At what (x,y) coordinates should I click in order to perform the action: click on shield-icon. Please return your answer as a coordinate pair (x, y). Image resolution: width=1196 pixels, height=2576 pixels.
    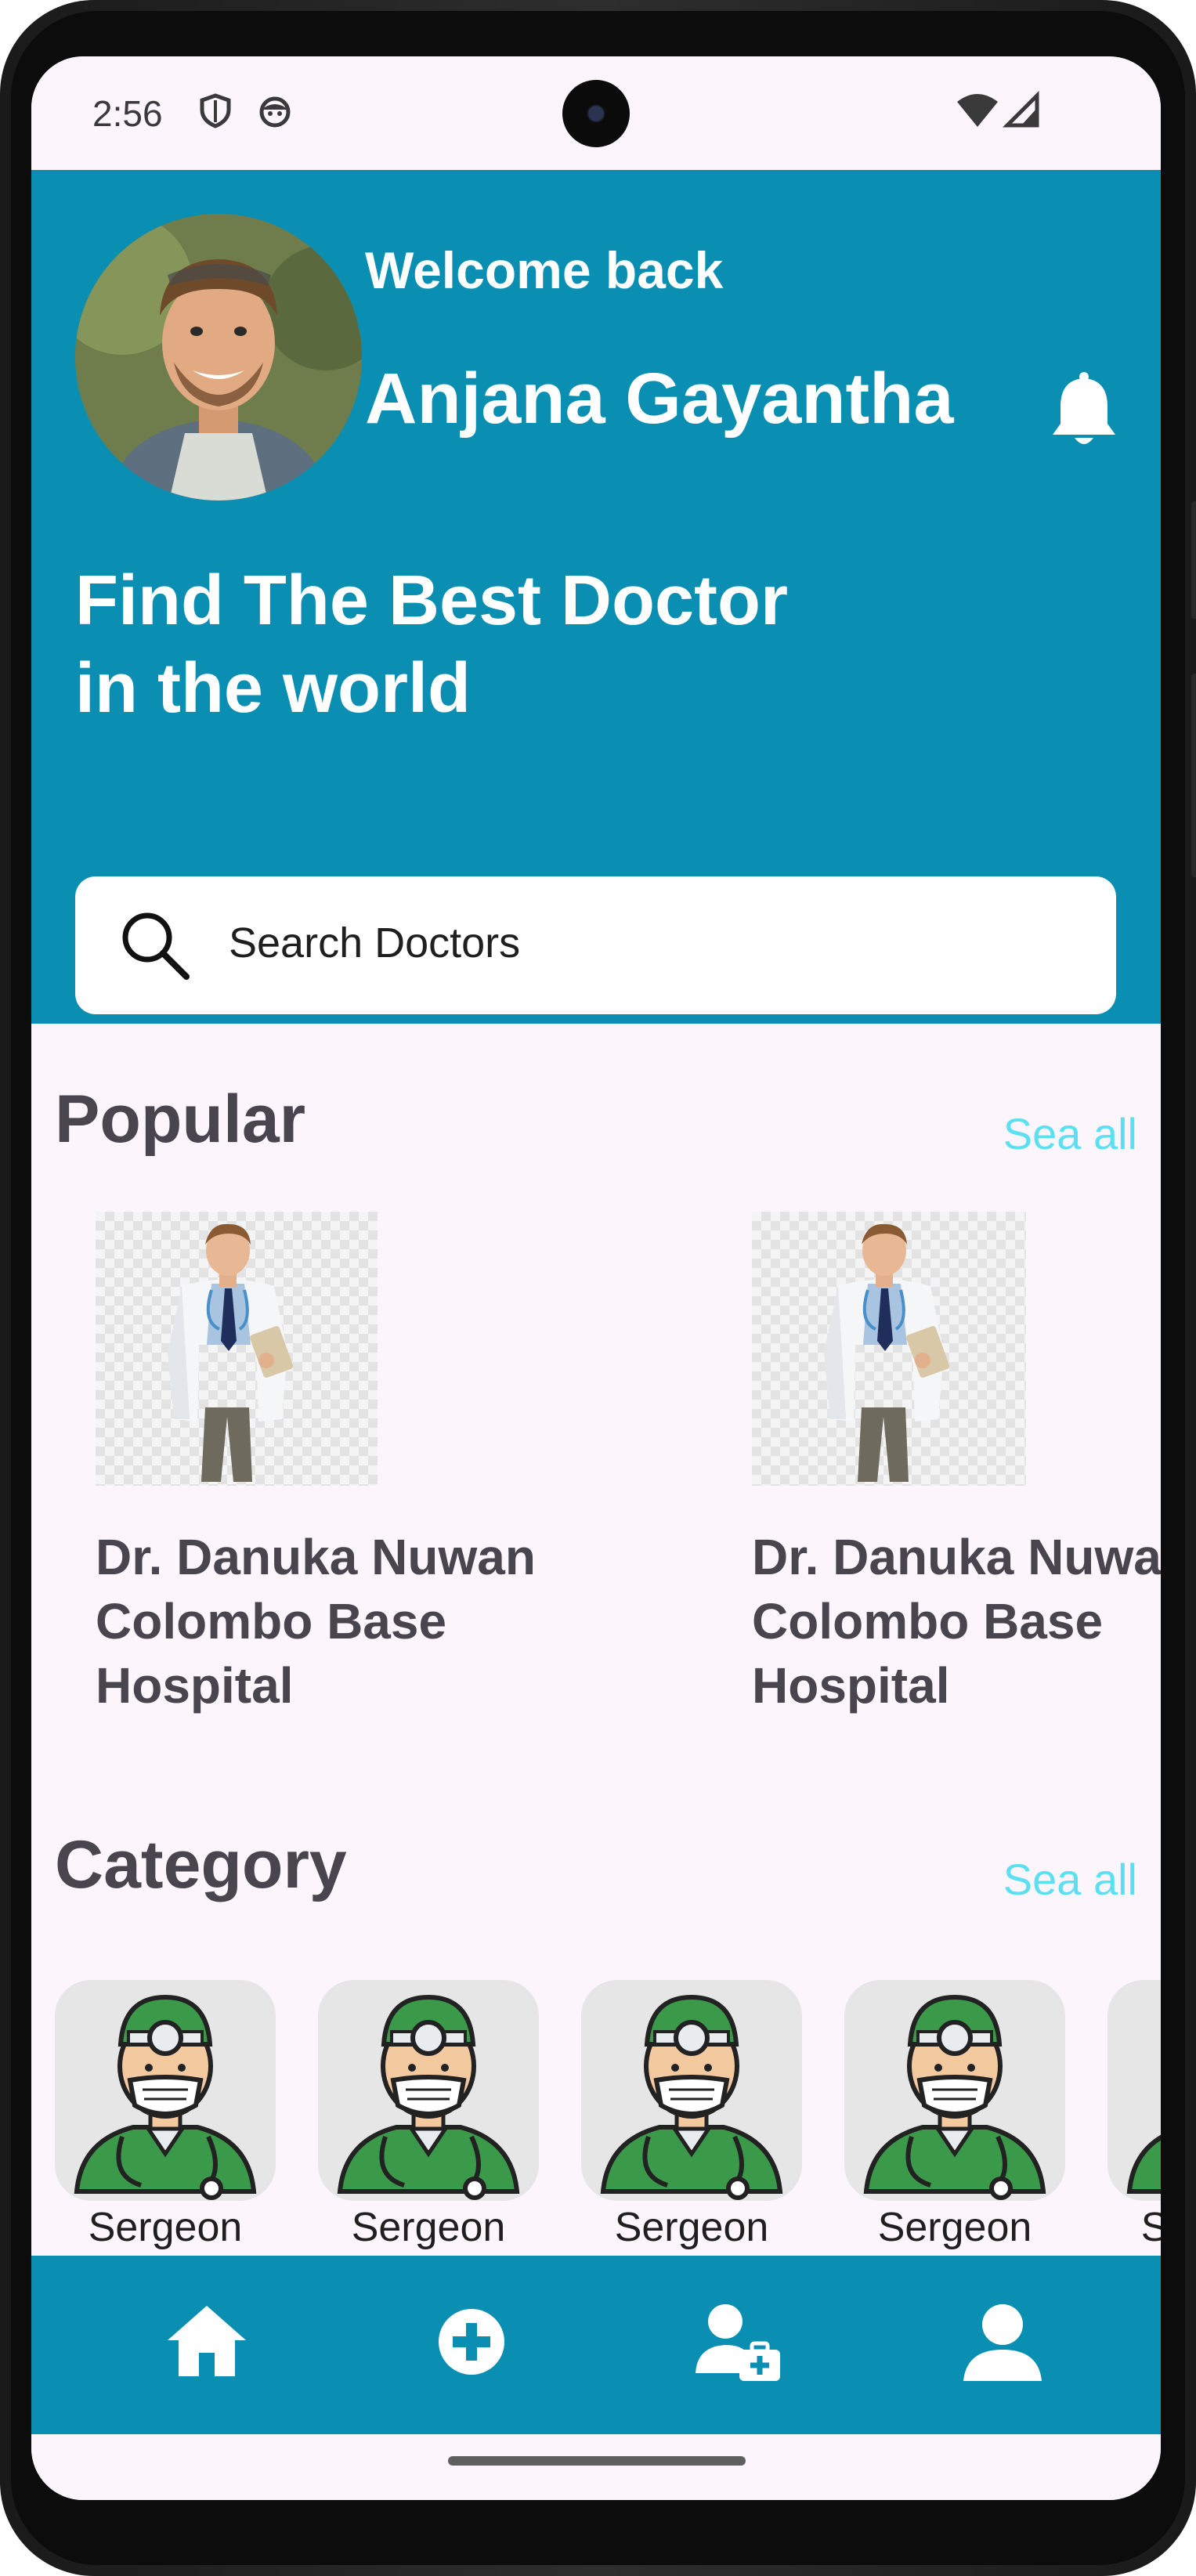
    Looking at the image, I should click on (215, 110).